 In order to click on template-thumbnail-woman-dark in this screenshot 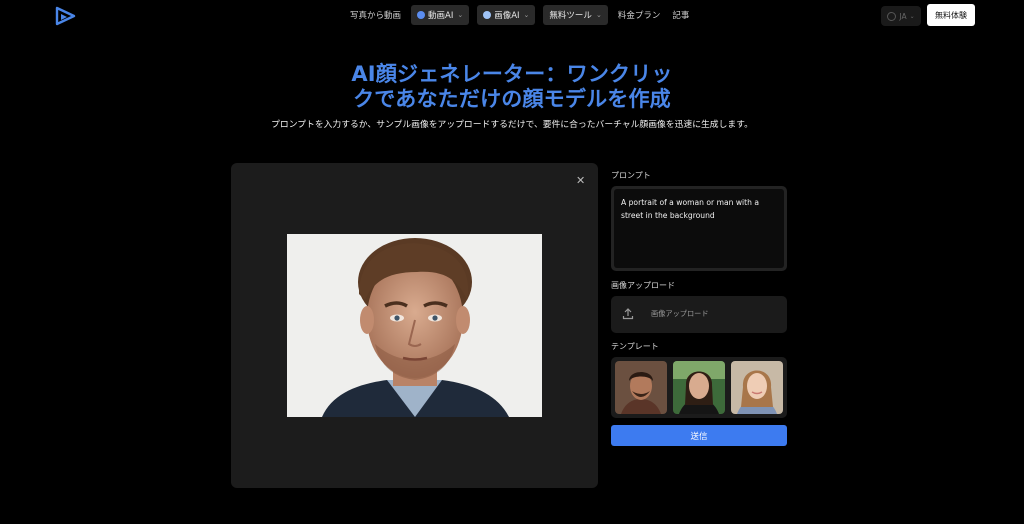, I will do `click(699, 387)`.